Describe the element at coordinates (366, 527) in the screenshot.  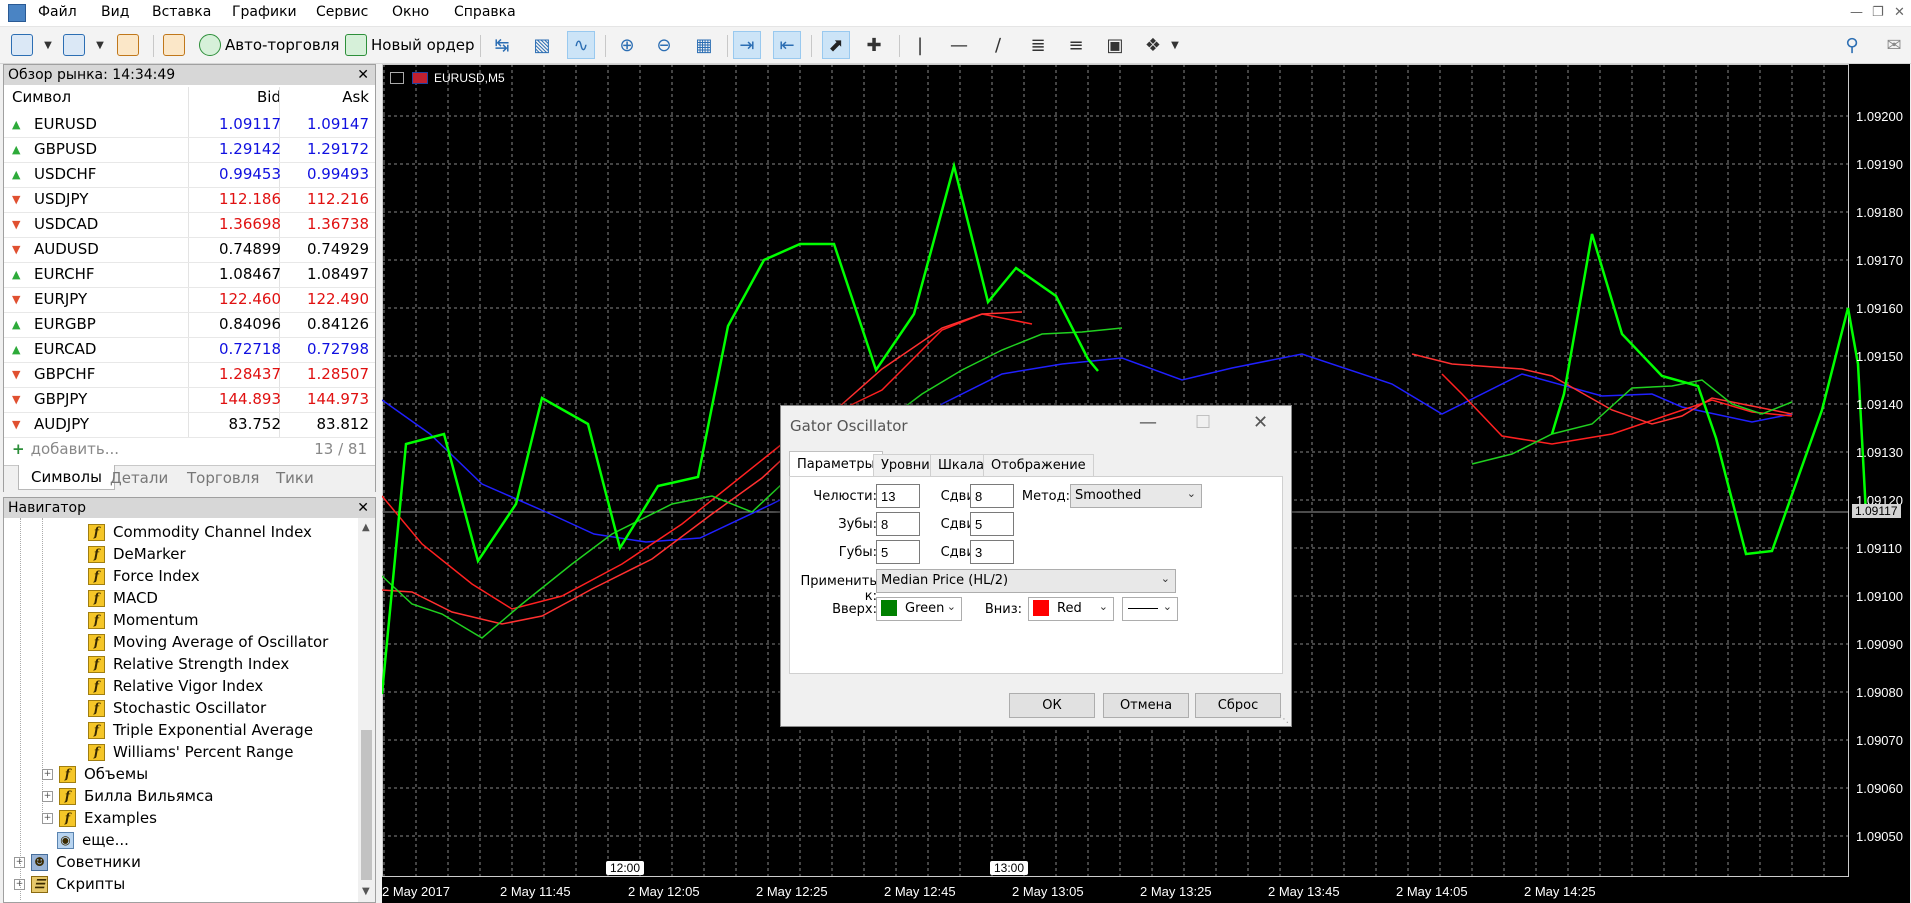
I see `scroll-up-icon: ▲` at that location.